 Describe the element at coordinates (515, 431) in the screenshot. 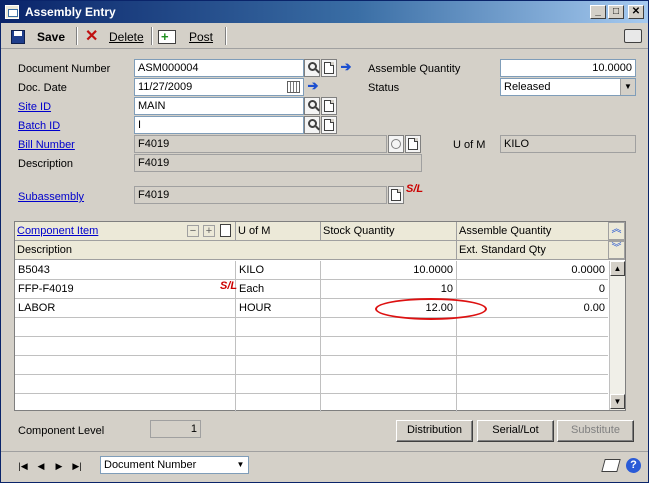

I see `serial-lot-button: Serial/Lot` at that location.